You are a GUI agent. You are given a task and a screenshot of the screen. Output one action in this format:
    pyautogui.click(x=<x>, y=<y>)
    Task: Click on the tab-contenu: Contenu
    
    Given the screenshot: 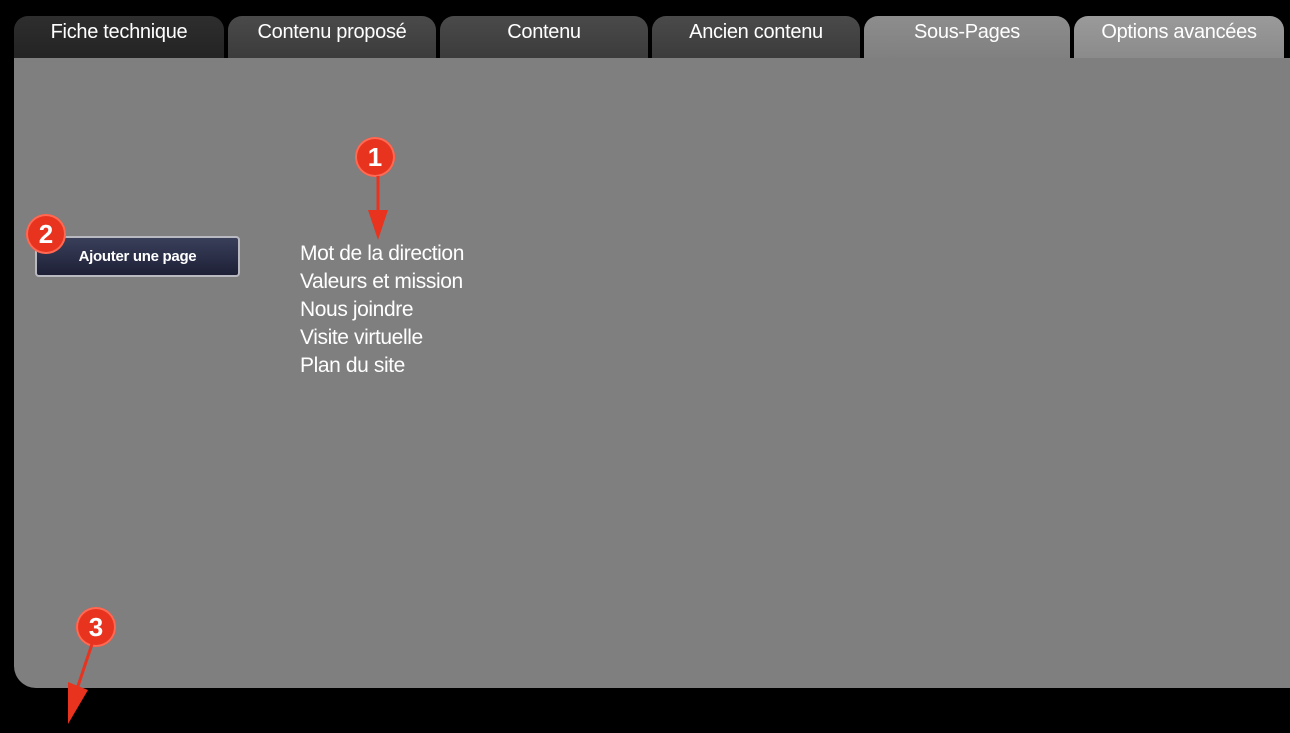 What is the action you would take?
    pyautogui.click(x=544, y=38)
    